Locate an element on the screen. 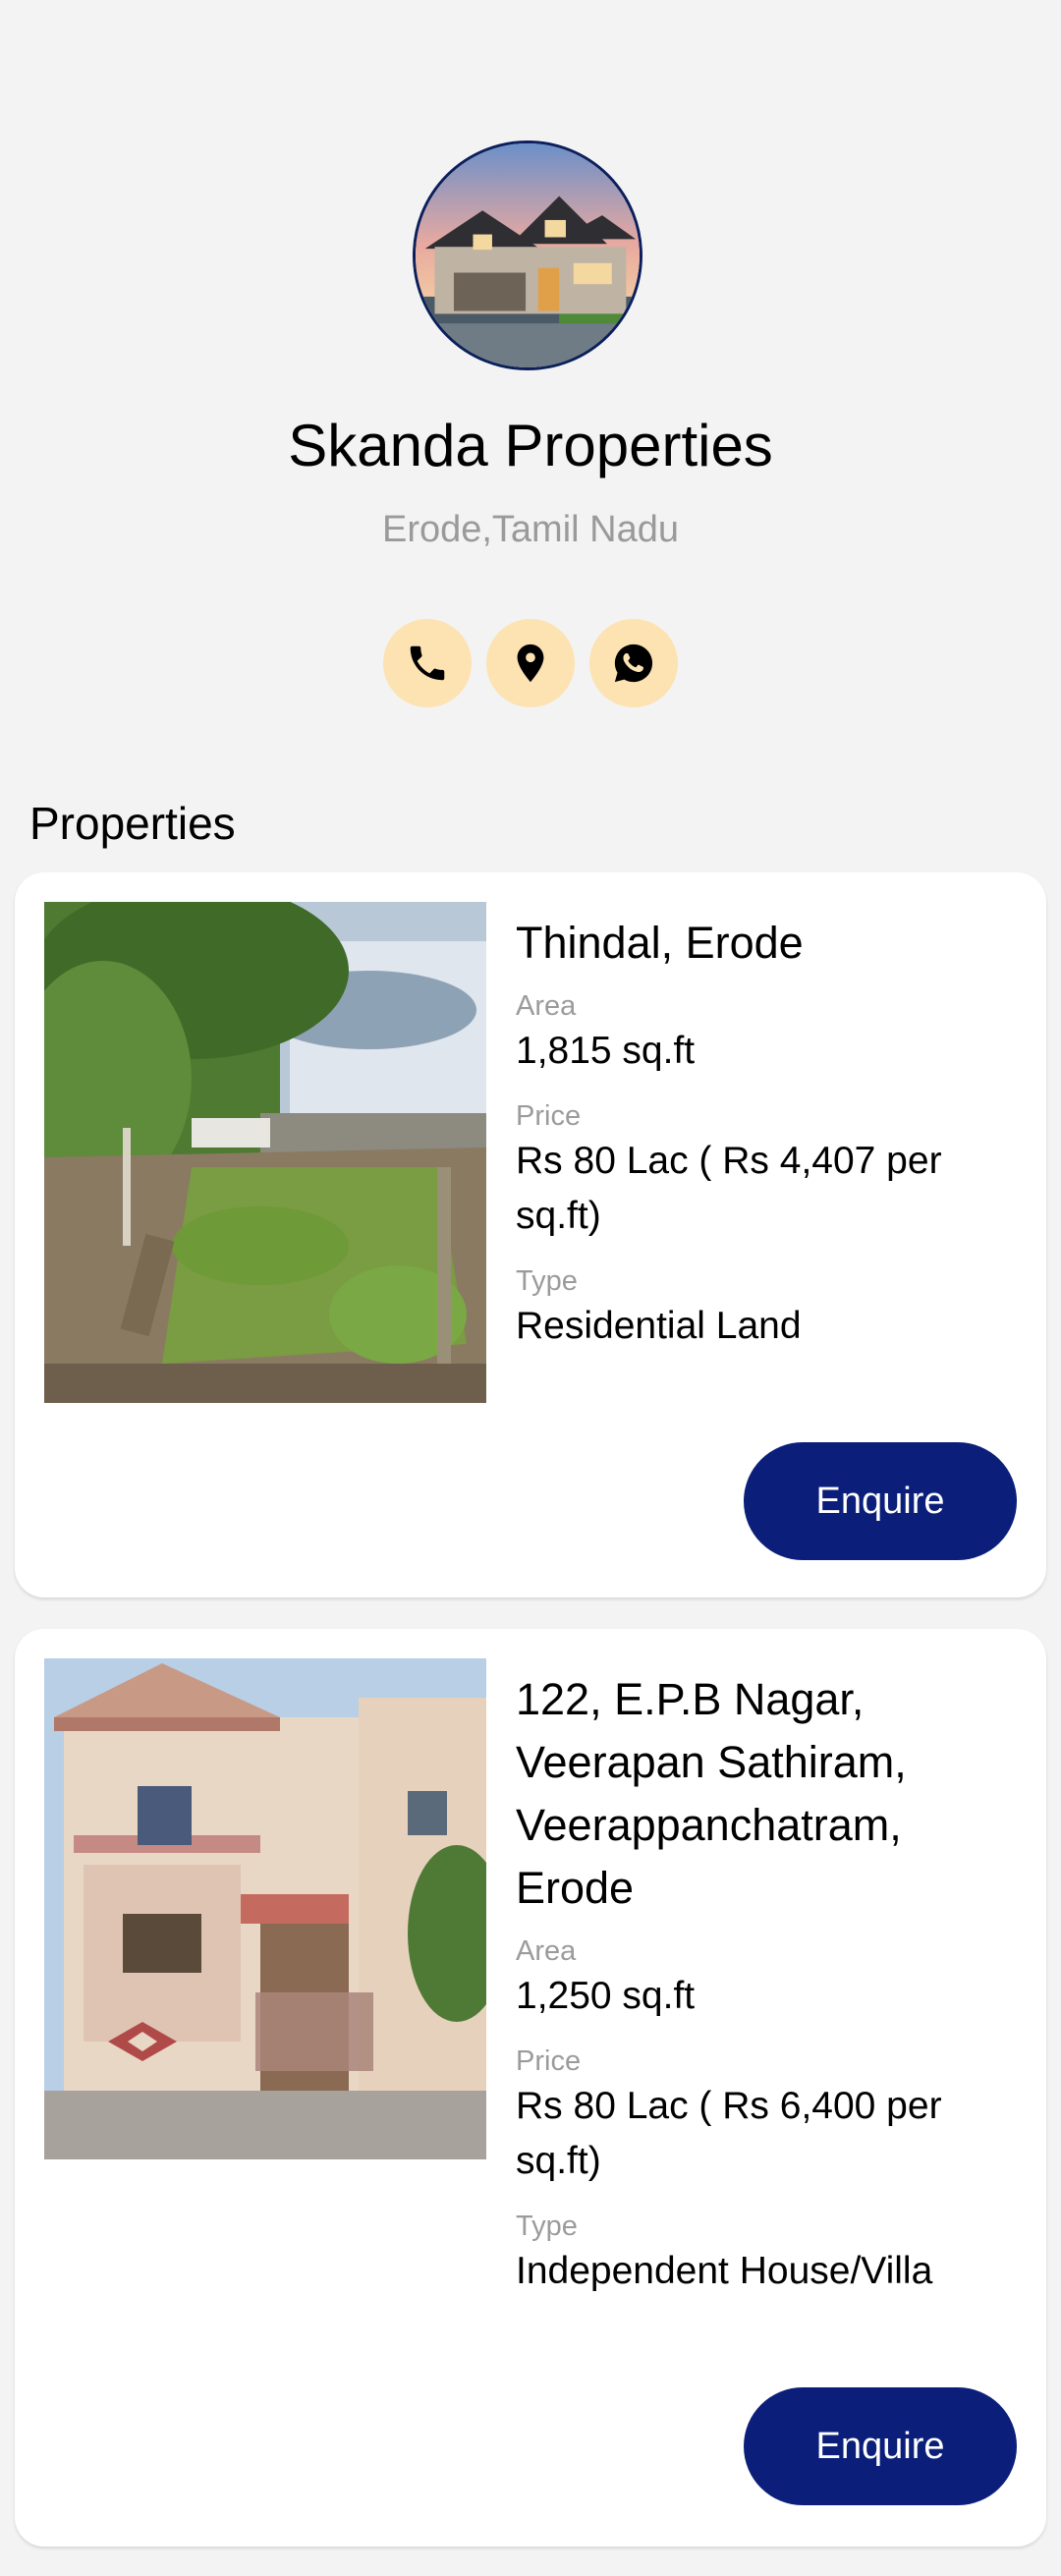 The image size is (1061, 2576). whatsapp-icon is located at coordinates (633, 663).